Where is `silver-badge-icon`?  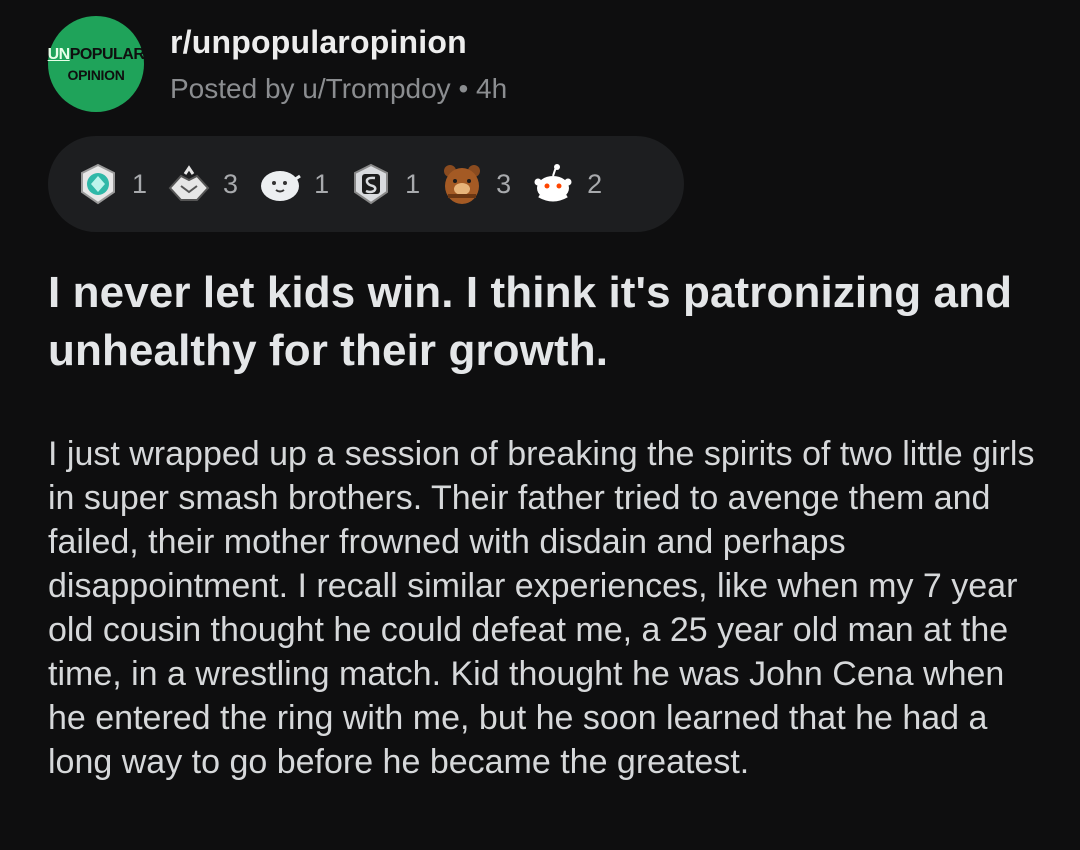 silver-badge-icon is located at coordinates (371, 184).